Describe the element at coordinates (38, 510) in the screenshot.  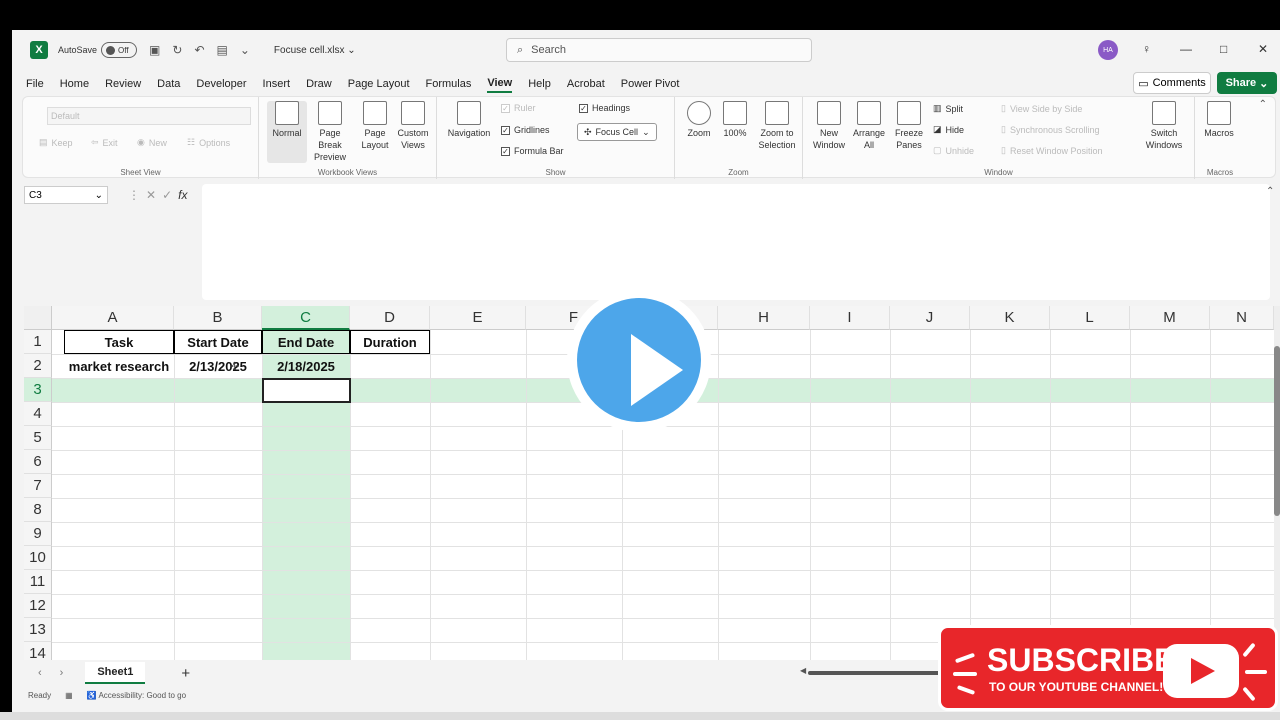
I see `row-header-8: 8` at that location.